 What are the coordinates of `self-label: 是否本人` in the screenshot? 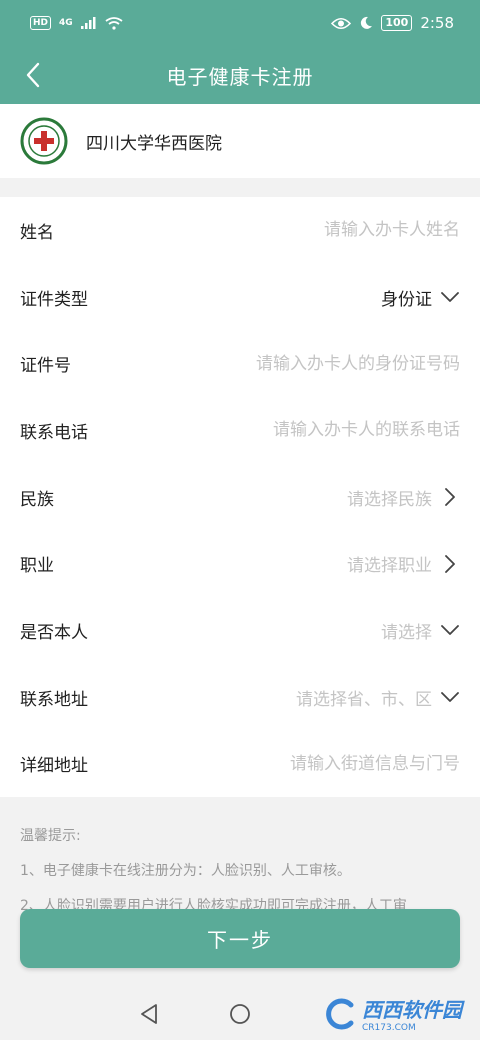 It's located at (54, 632).